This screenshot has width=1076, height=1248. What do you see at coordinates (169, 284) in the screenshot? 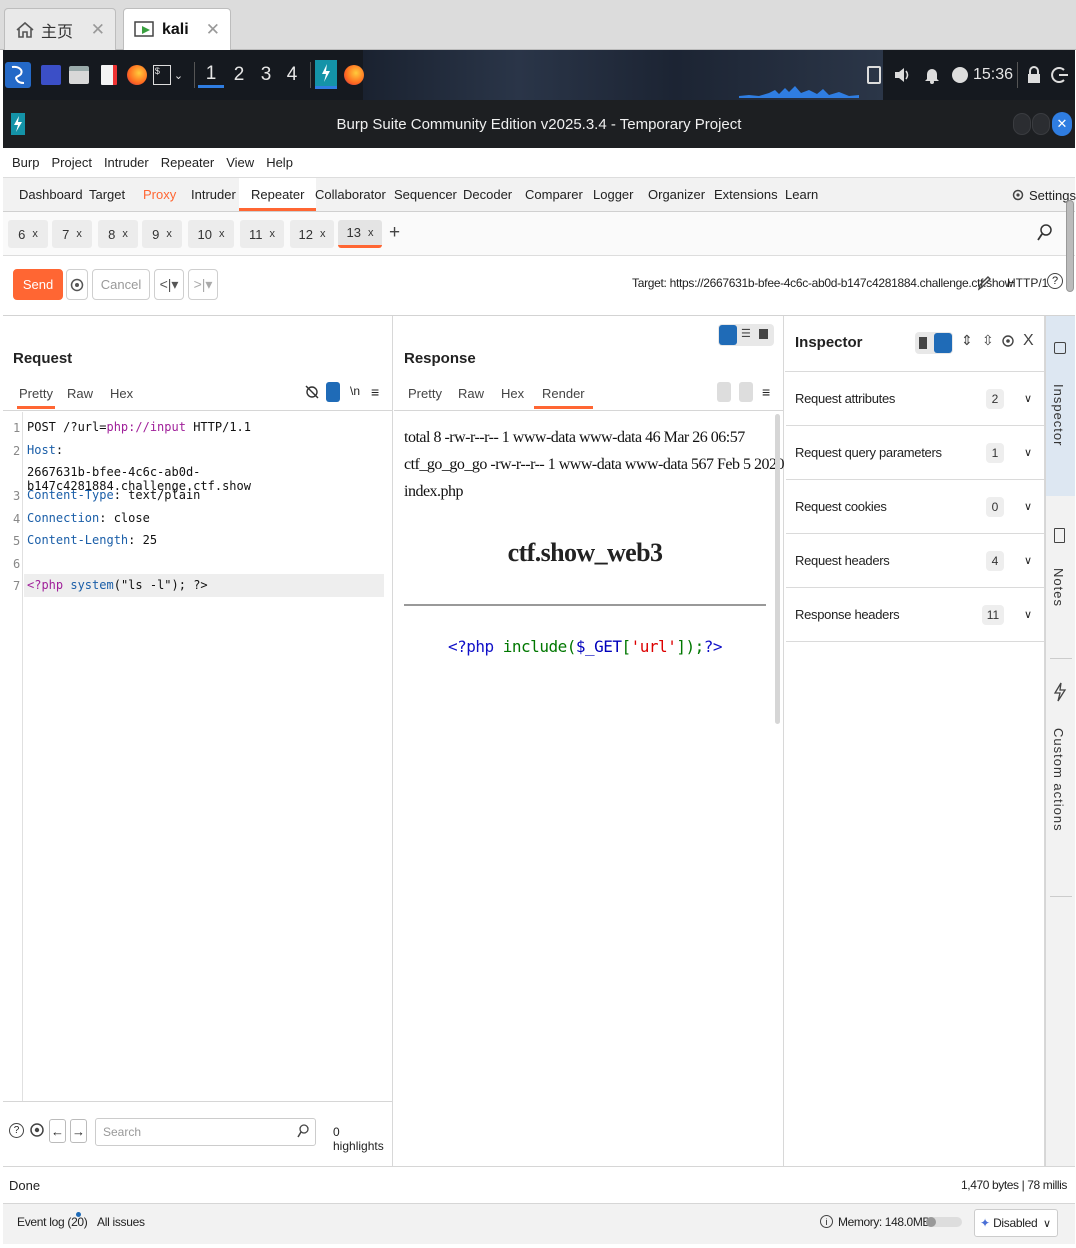
I see `history-back-button: <|▾` at bounding box center [169, 284].